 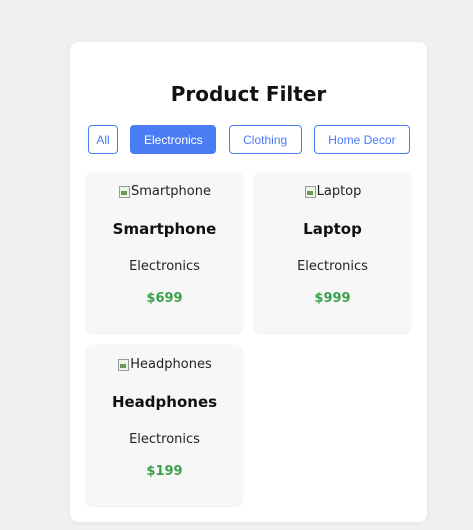 I want to click on product-card: Laptop Laptop Electronics $999, so click(x=332, y=252).